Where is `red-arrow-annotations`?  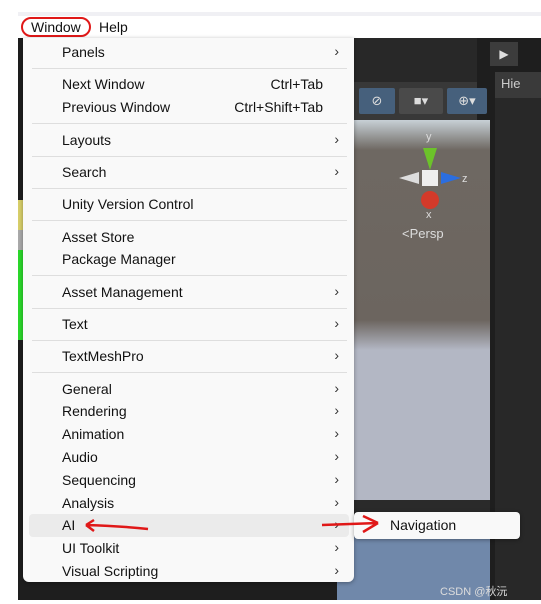
red-arrow-annotations is located at coordinates (232, 524).